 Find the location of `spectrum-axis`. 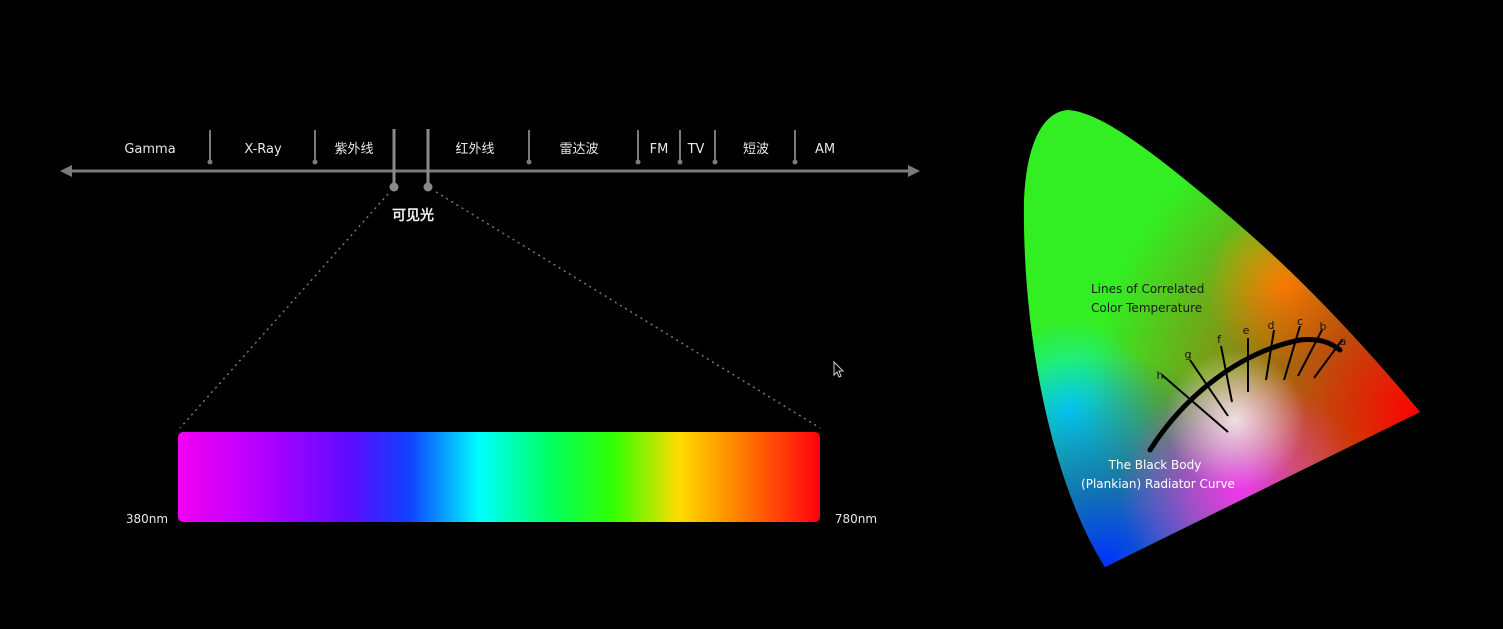

spectrum-axis is located at coordinates (490, 160).